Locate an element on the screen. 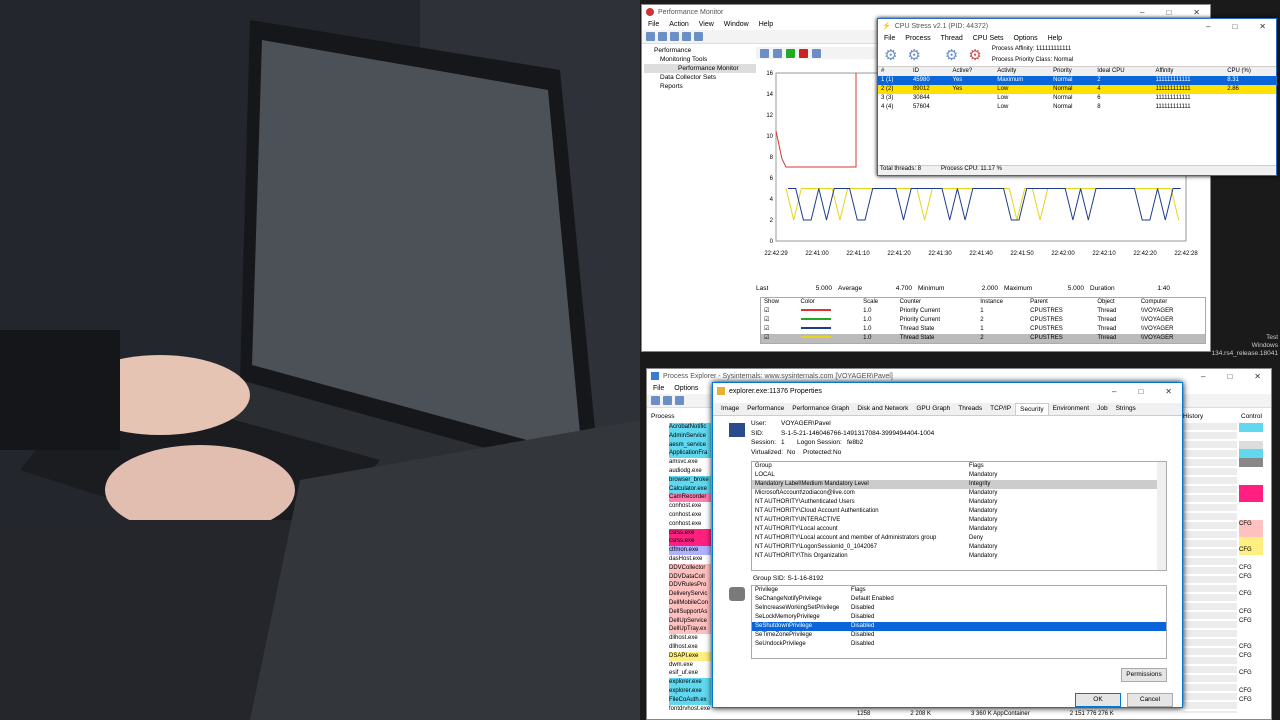  thread-col-header: Active? is located at coordinates (972, 71).